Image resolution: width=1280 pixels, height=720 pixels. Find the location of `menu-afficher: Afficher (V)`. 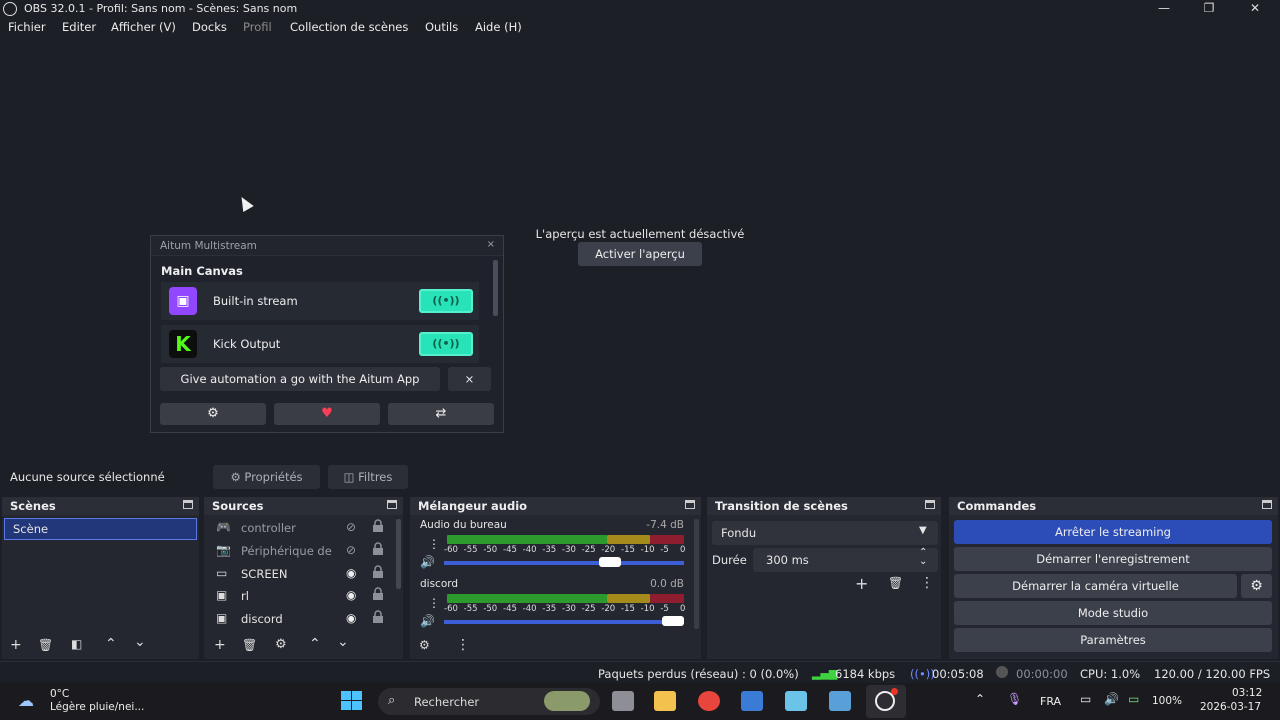

menu-afficher: Afficher (V) is located at coordinates (143, 27).